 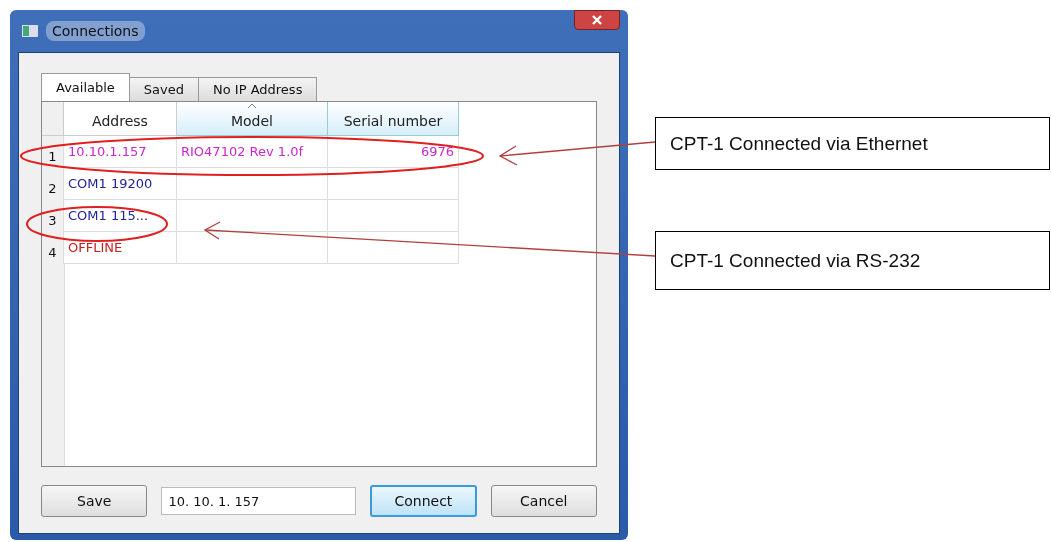 I want to click on close-button, so click(x=597, y=20).